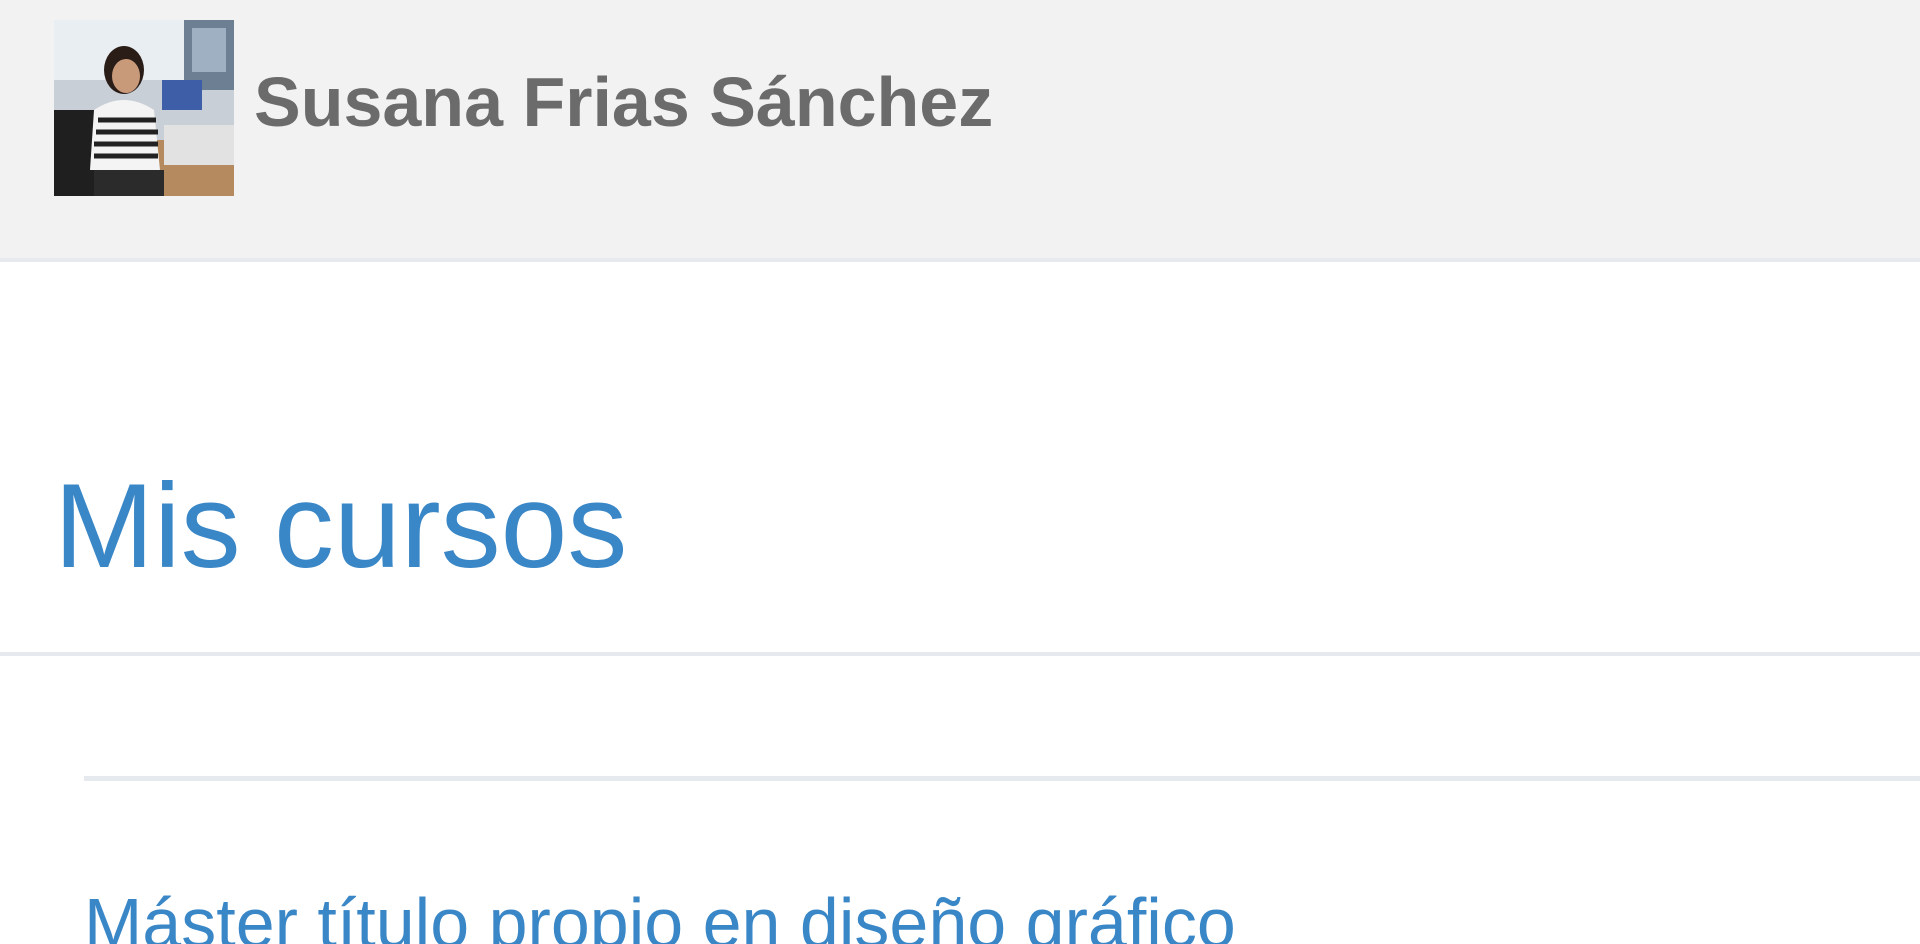  I want to click on avatar, so click(144, 108).